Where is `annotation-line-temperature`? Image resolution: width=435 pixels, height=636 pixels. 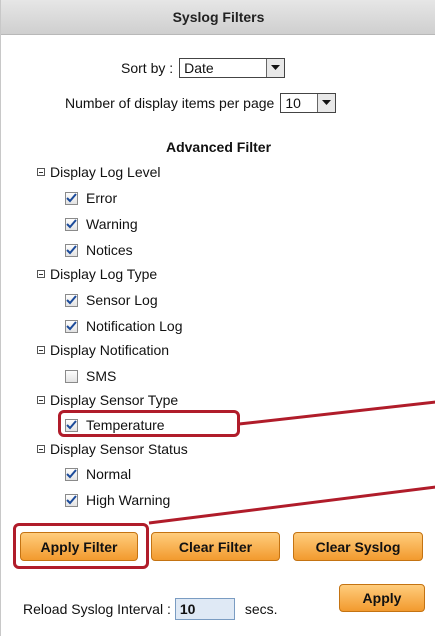
annotation-line-temperature is located at coordinates (336, 413).